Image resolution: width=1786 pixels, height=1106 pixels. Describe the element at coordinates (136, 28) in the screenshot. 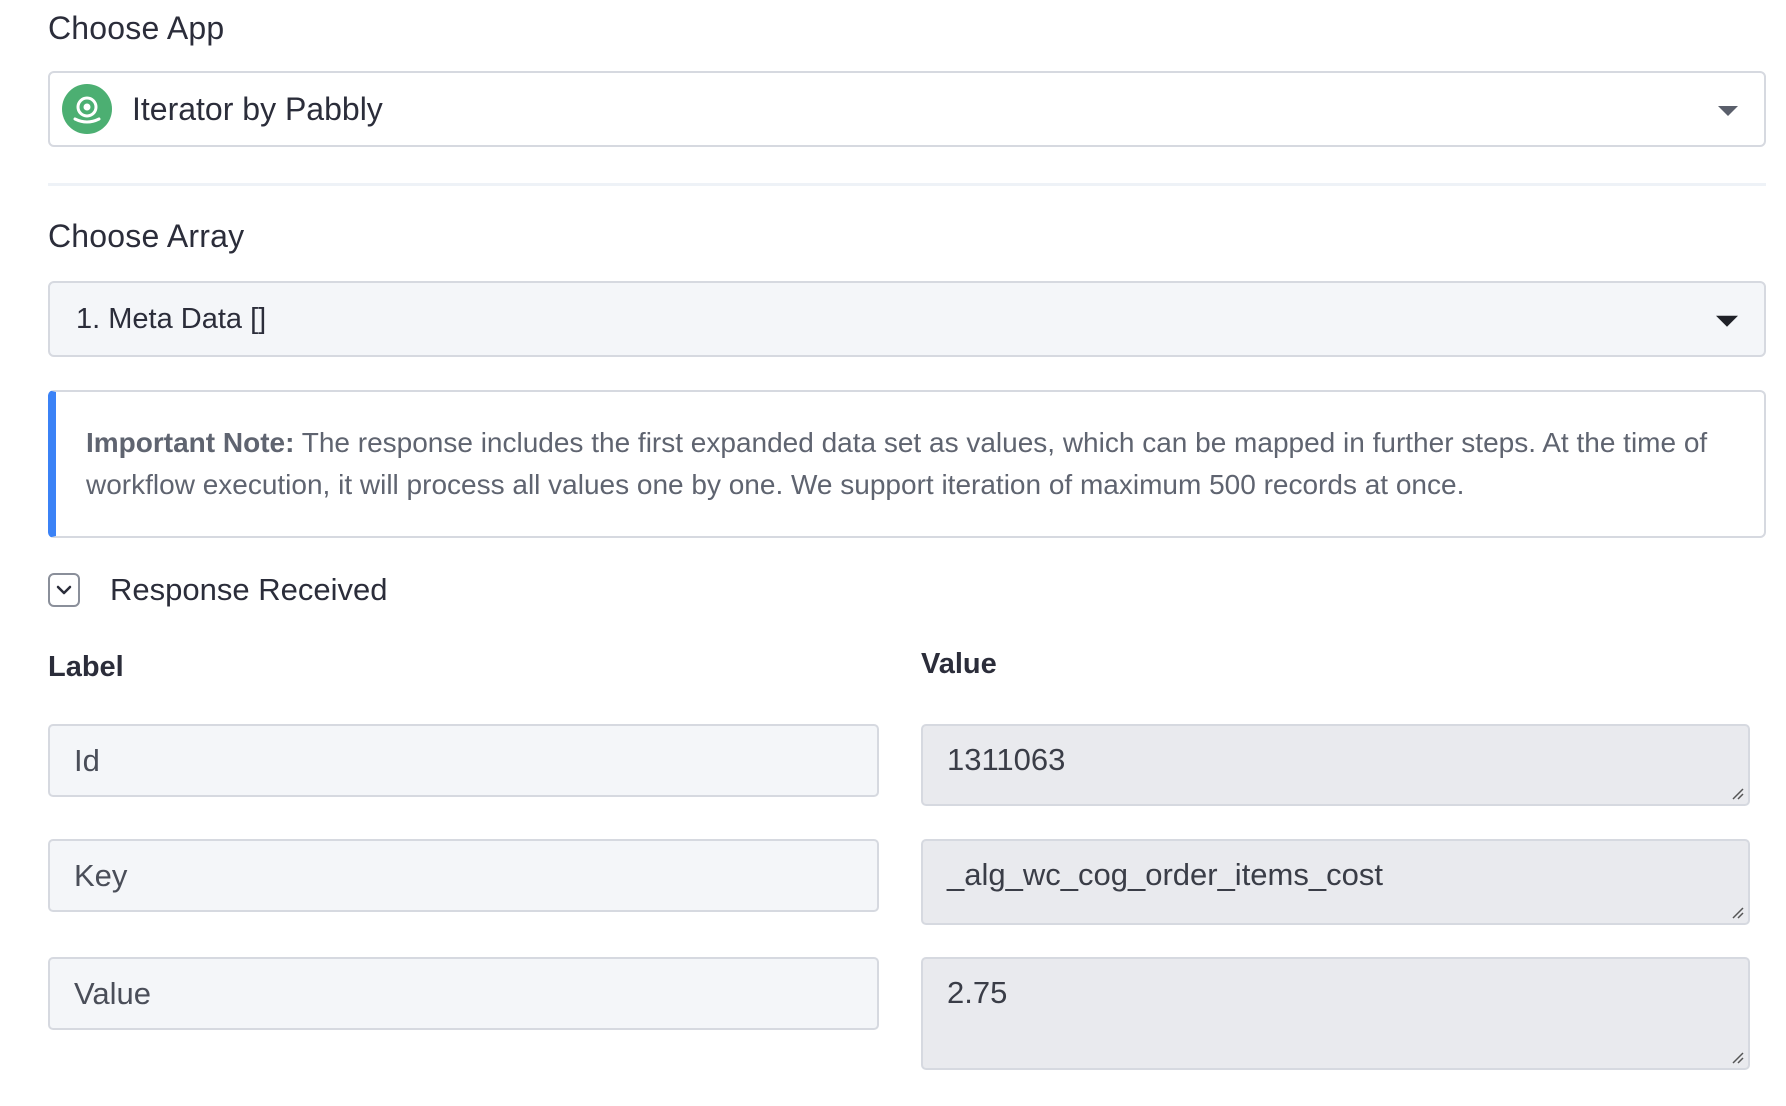

I see `choose-app-label: Choose App` at that location.